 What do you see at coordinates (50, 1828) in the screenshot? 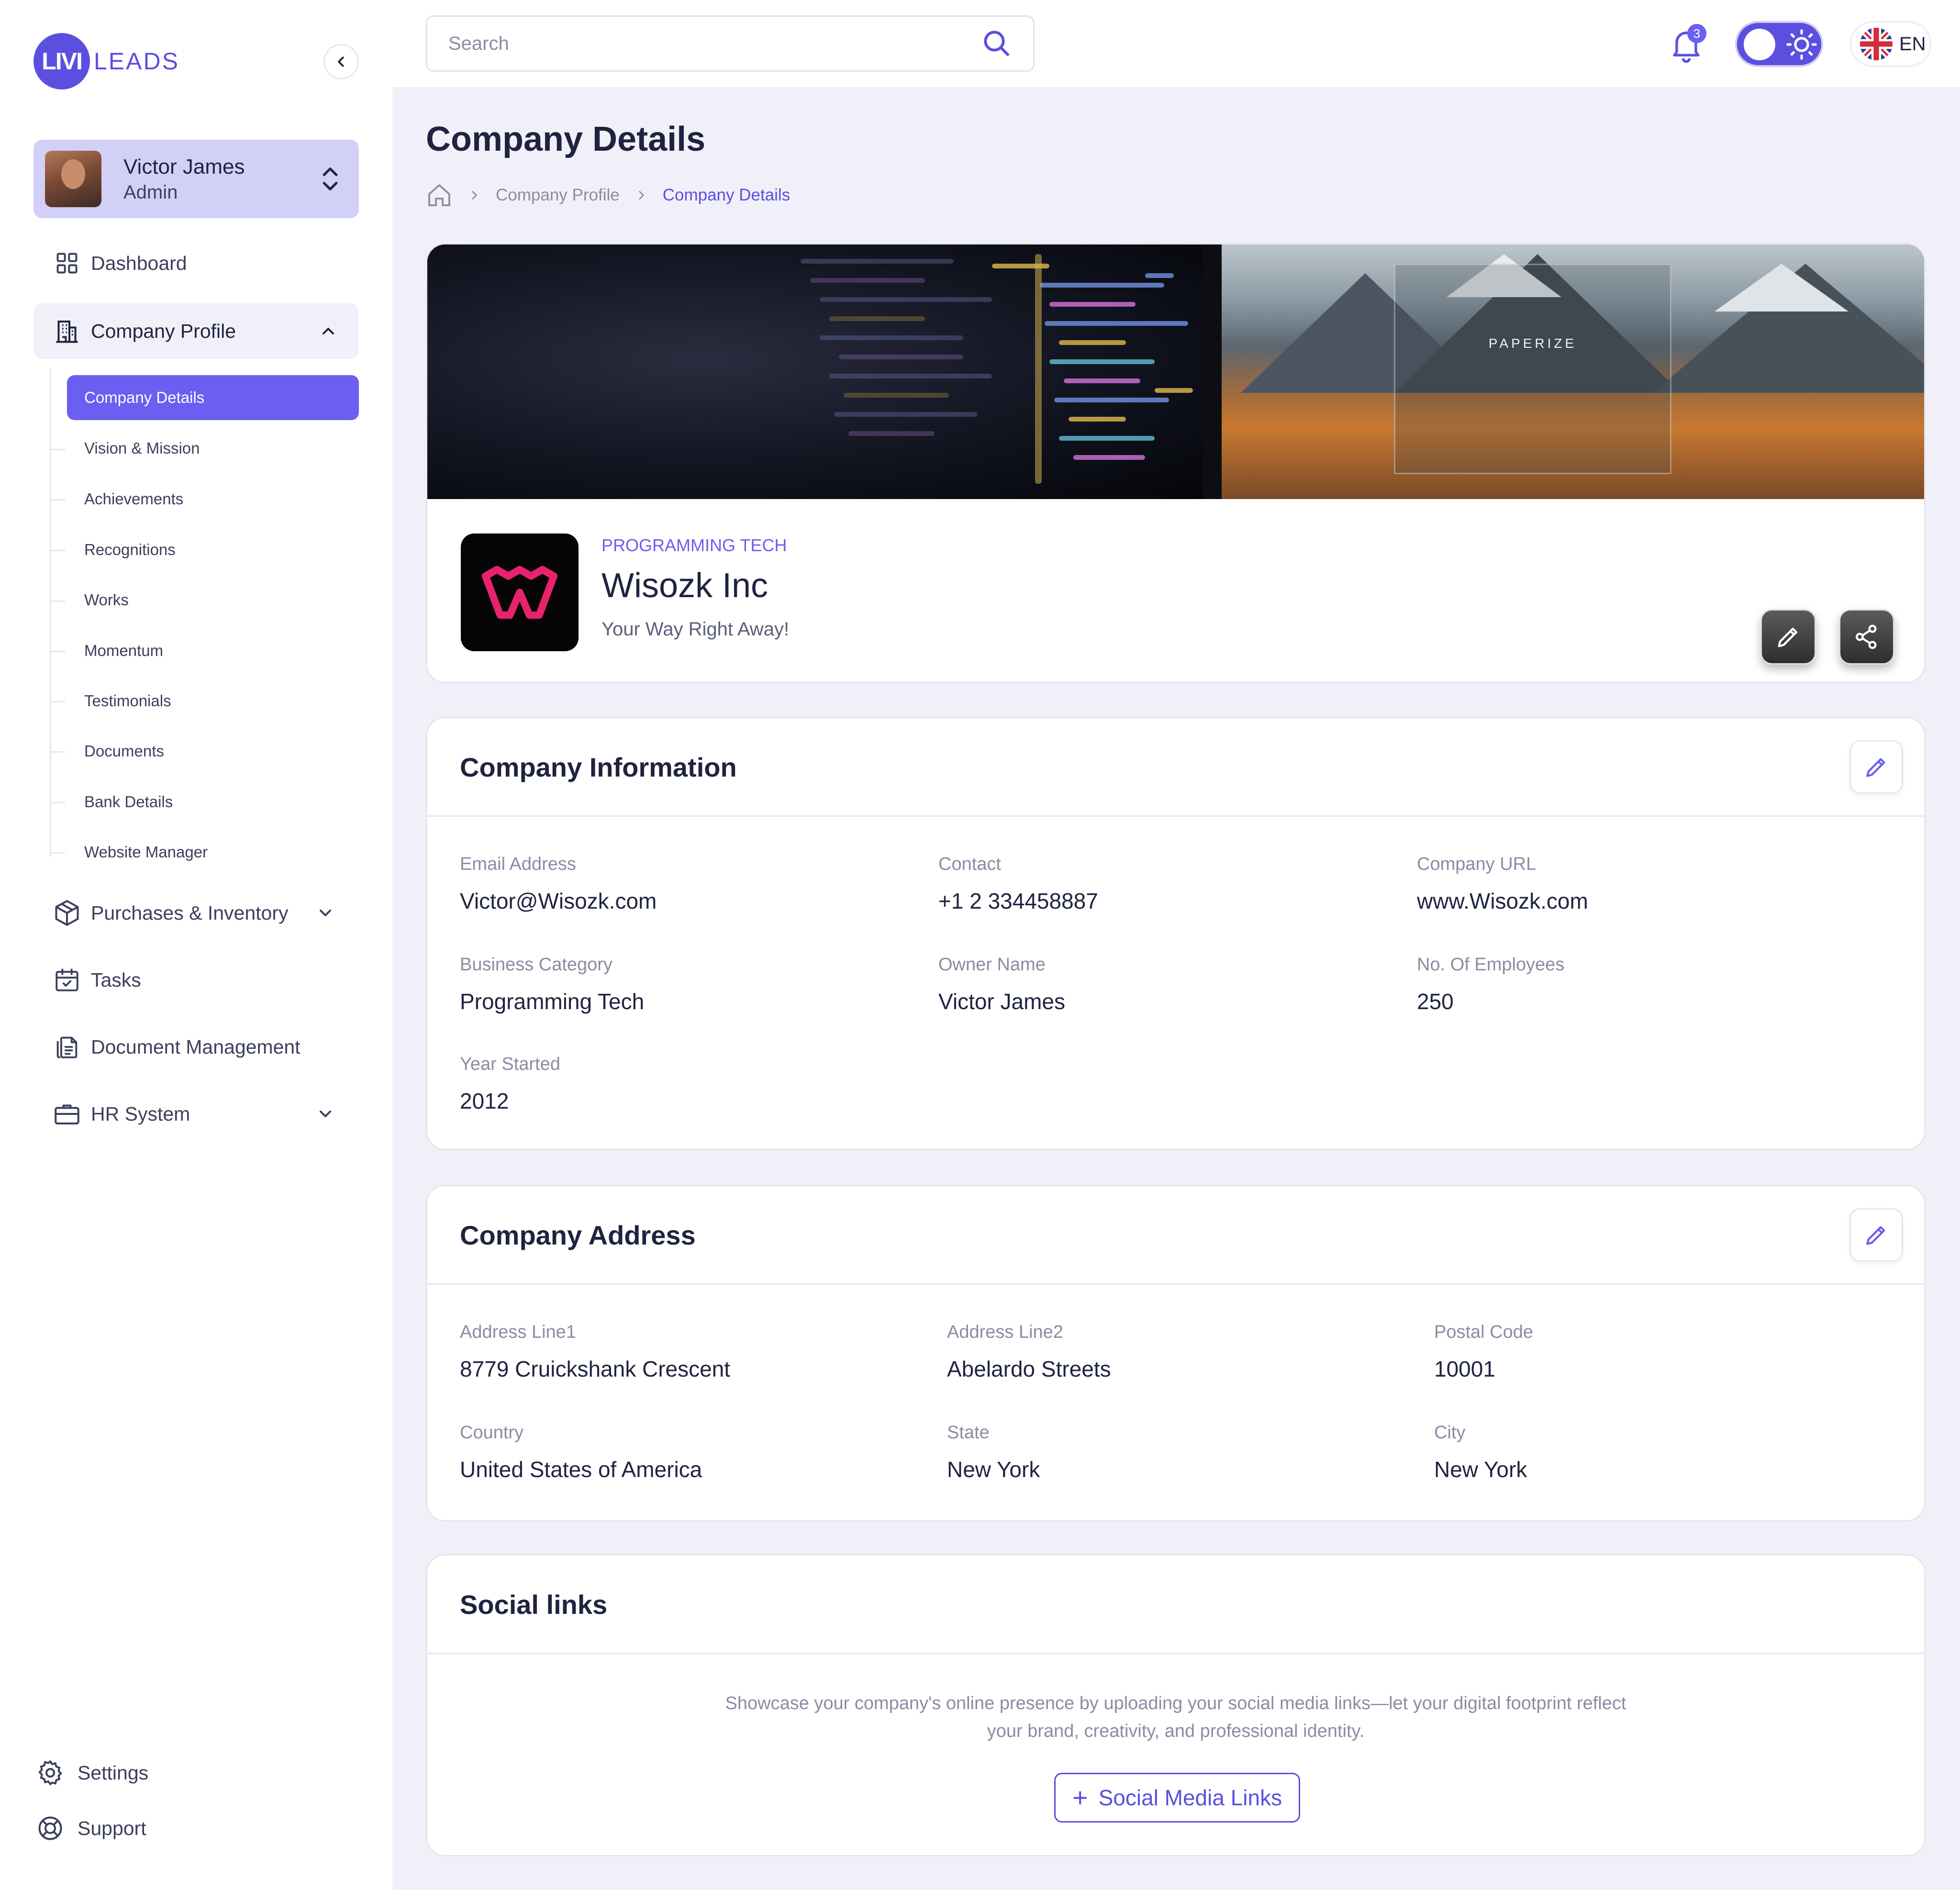
I see `lifebuoy-icon` at bounding box center [50, 1828].